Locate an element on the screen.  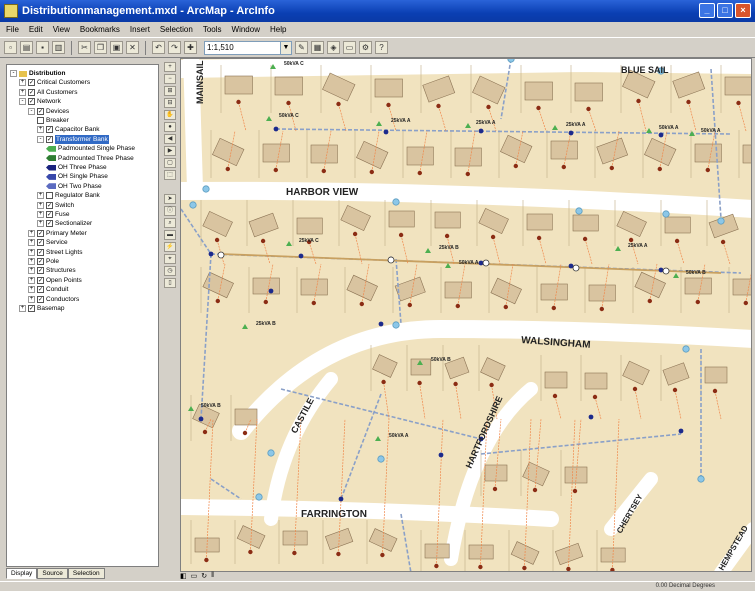
toc-layer-row: + ✓ All Customers is located at coordinates (48, 92).